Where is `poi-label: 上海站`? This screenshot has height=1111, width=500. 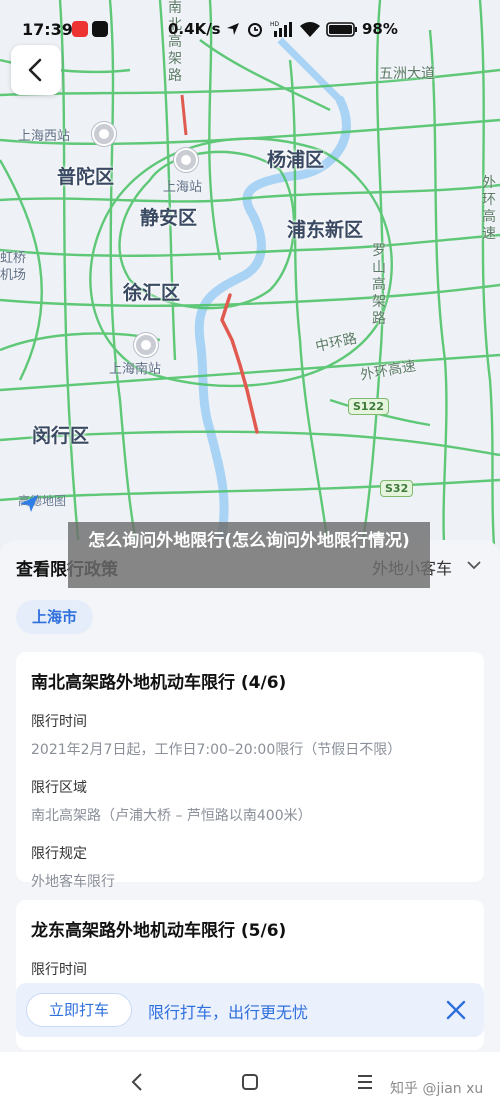 poi-label: 上海站 is located at coordinates (183, 187).